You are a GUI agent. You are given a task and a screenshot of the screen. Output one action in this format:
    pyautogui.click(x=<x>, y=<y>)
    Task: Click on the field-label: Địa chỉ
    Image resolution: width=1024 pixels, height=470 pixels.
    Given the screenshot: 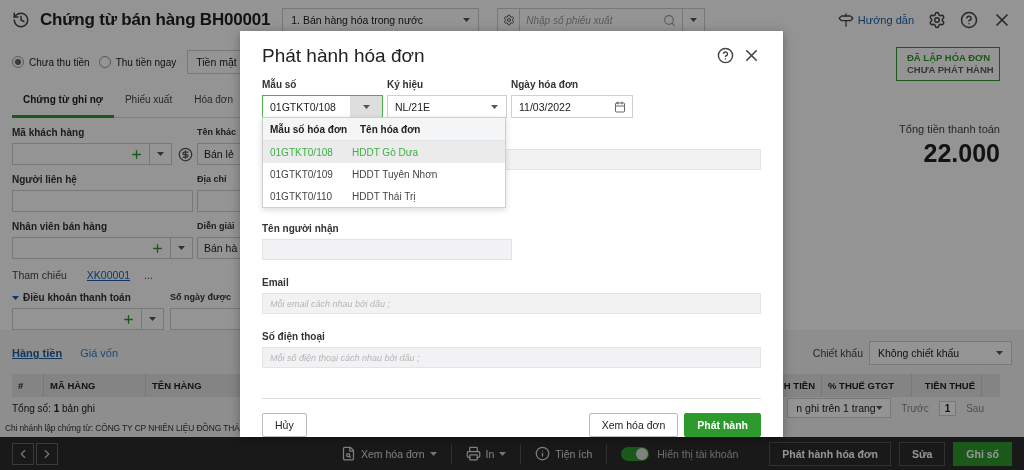 What is the action you would take?
    pyautogui.click(x=212, y=179)
    